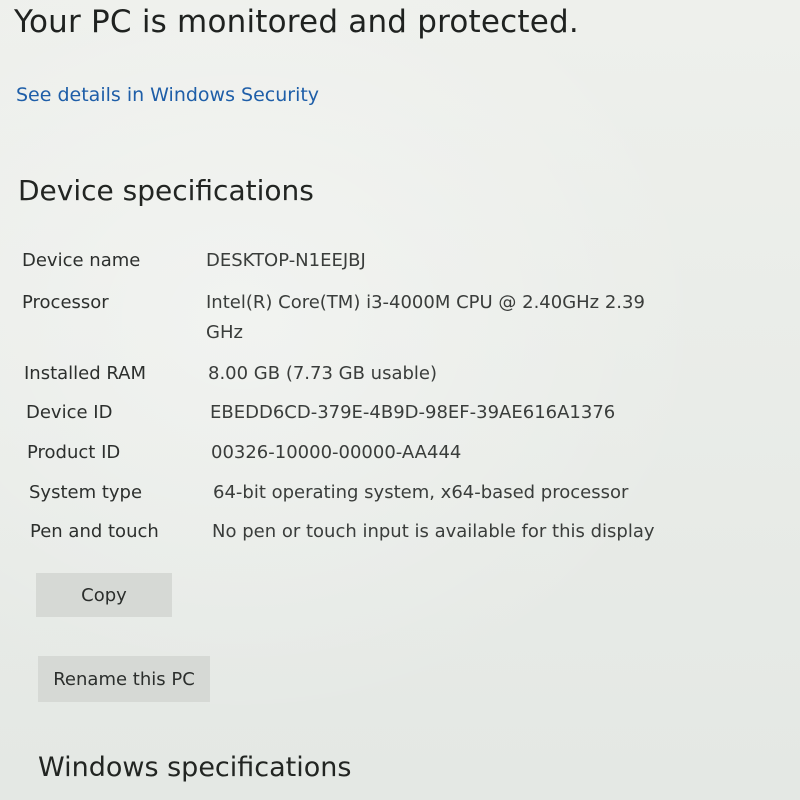 This screenshot has width=800, height=800. What do you see at coordinates (65, 302) in the screenshot?
I see `spec-label: Processor` at bounding box center [65, 302].